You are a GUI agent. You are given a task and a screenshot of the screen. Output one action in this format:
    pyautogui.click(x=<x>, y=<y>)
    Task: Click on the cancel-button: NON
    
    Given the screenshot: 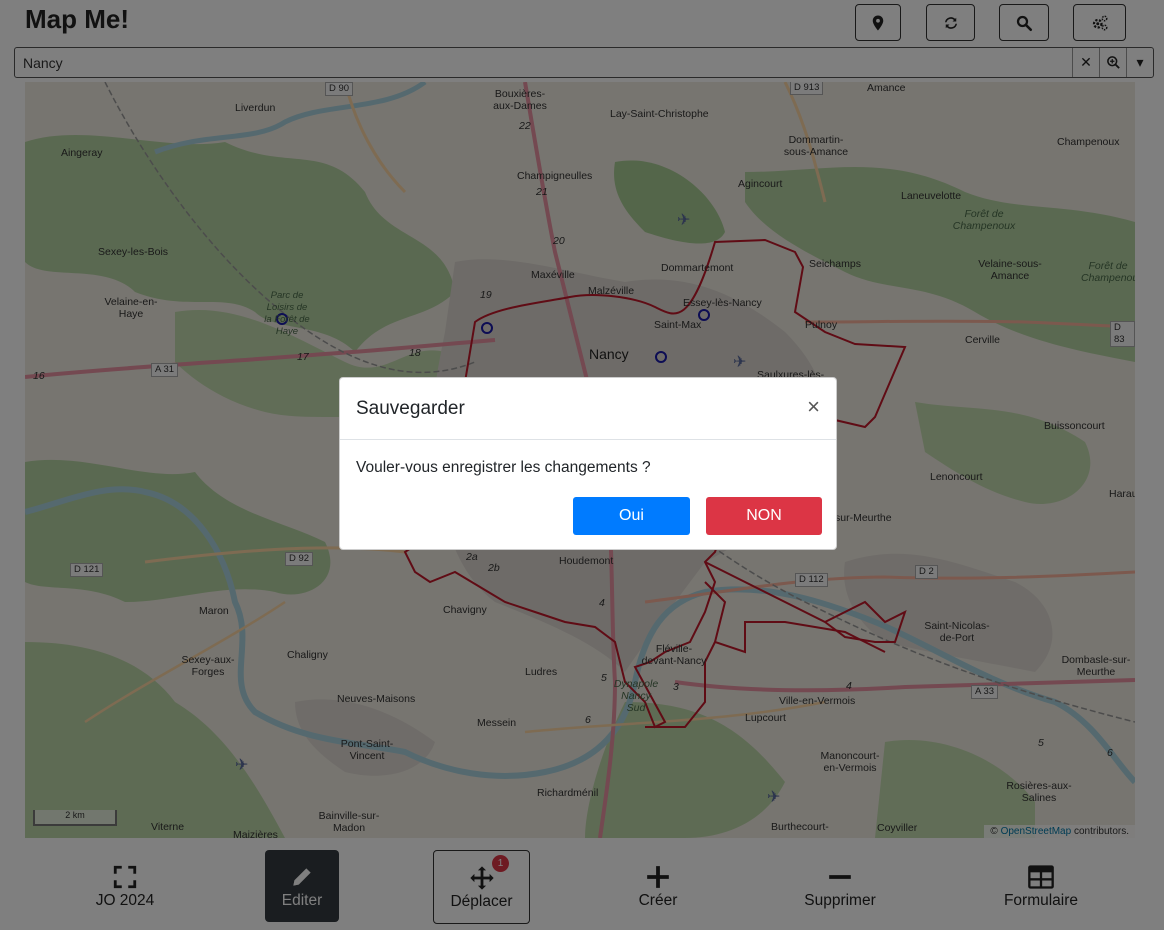 What is the action you would take?
    pyautogui.click(x=764, y=516)
    